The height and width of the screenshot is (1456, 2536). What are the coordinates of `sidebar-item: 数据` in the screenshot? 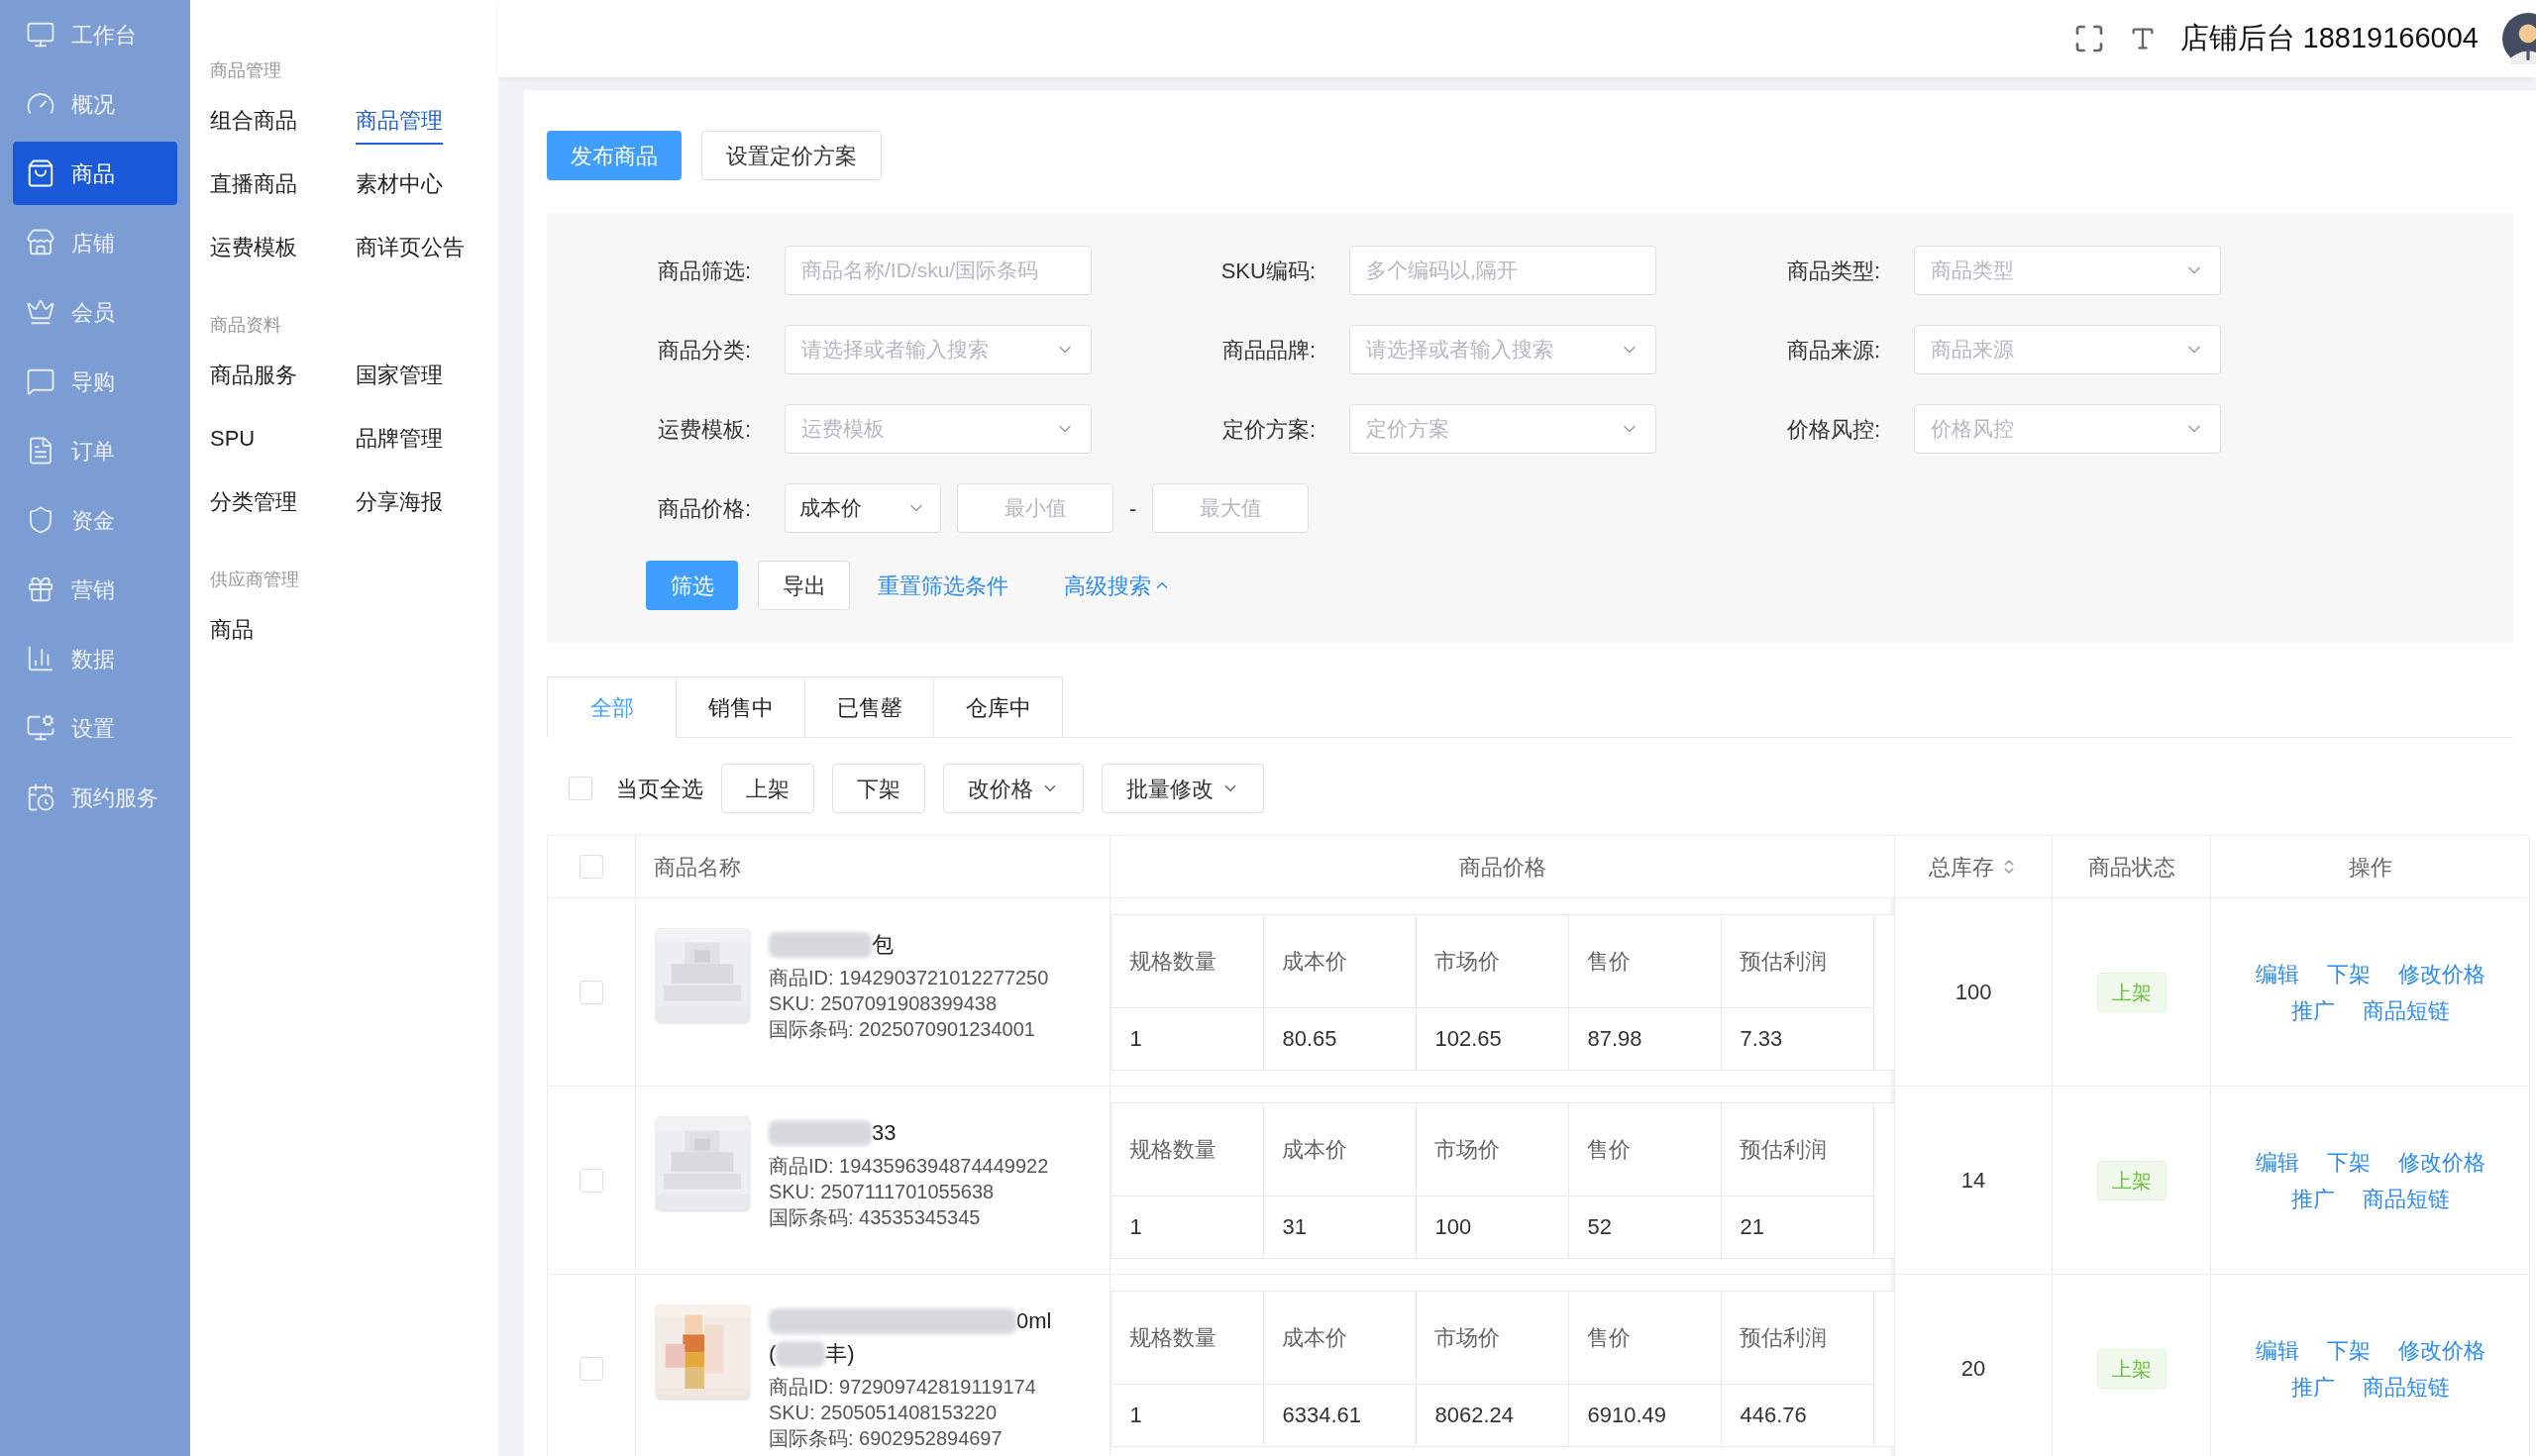 It's located at (95, 658).